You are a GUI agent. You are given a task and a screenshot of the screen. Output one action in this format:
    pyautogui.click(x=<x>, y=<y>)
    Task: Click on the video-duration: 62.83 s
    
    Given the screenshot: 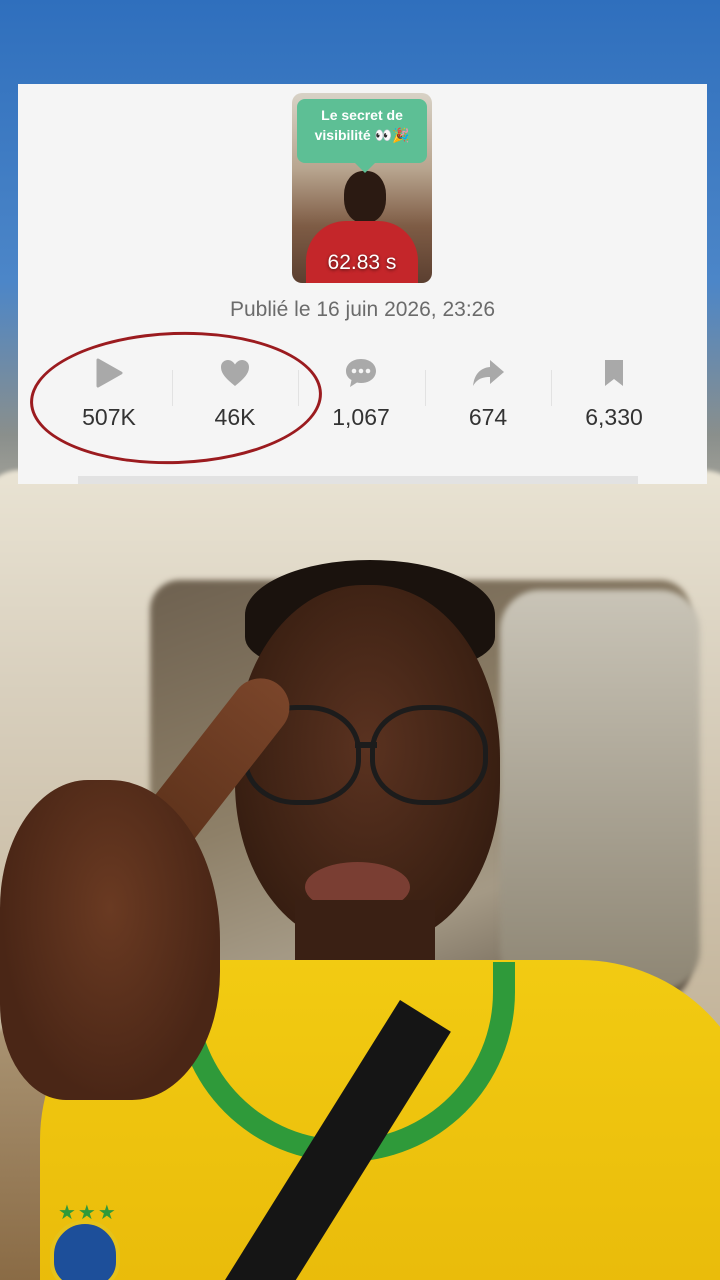 What is the action you would take?
    pyautogui.click(x=362, y=262)
    